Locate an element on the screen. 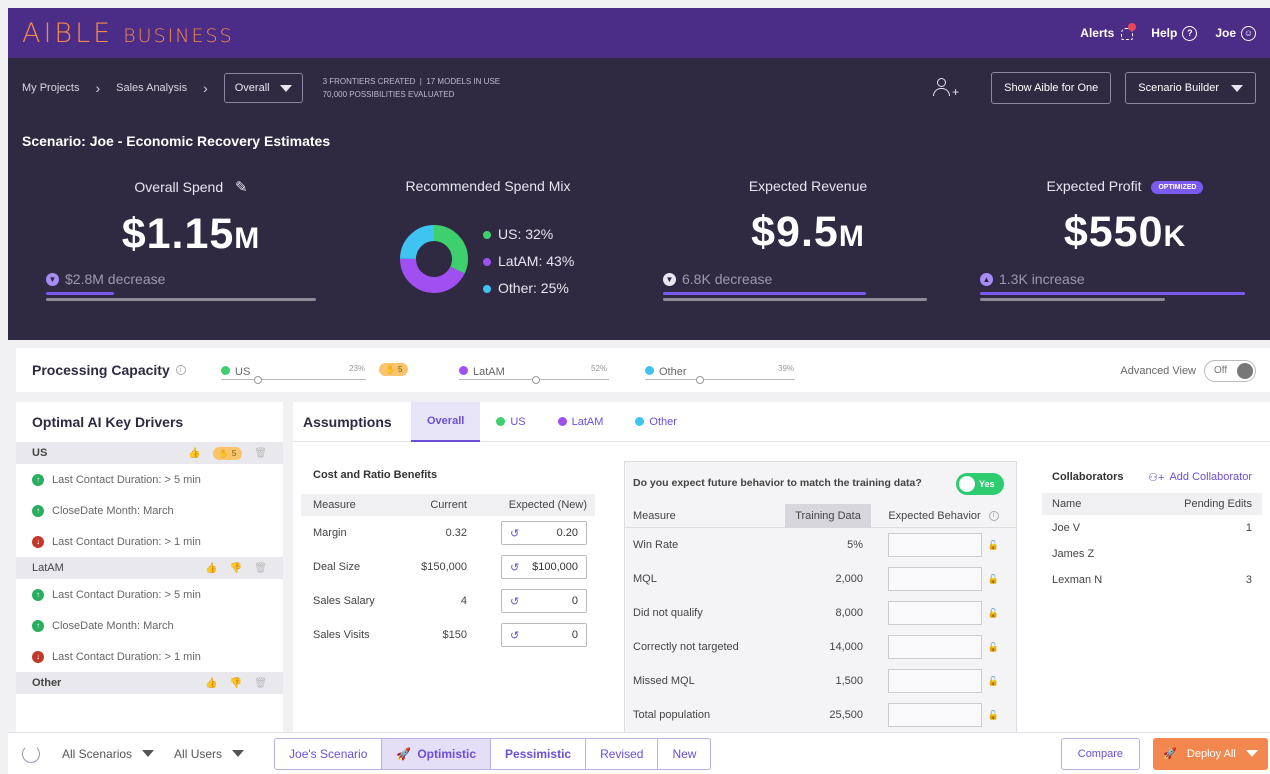  expected-sales-salary-input: ↺ 0 is located at coordinates (544, 601).